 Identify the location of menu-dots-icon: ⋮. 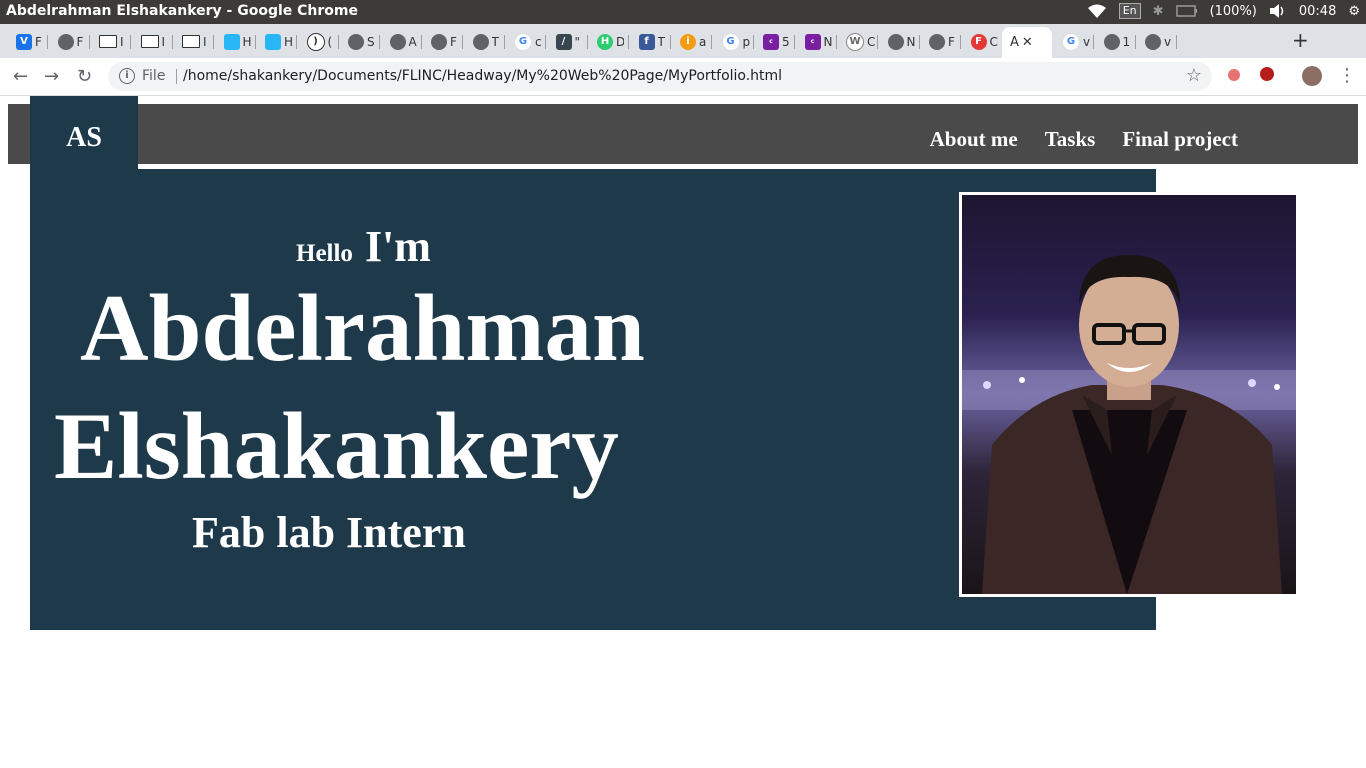
(1347, 75).